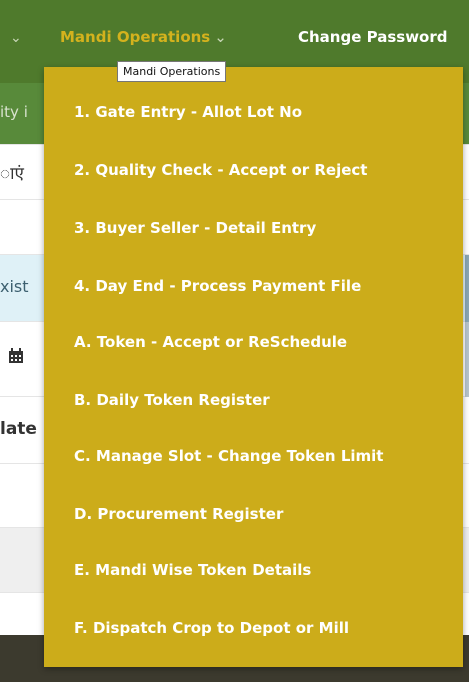 The height and width of the screenshot is (682, 469). What do you see at coordinates (135, 37) in the screenshot?
I see `nav-mandi-operations-label: Mandi Operations` at bounding box center [135, 37].